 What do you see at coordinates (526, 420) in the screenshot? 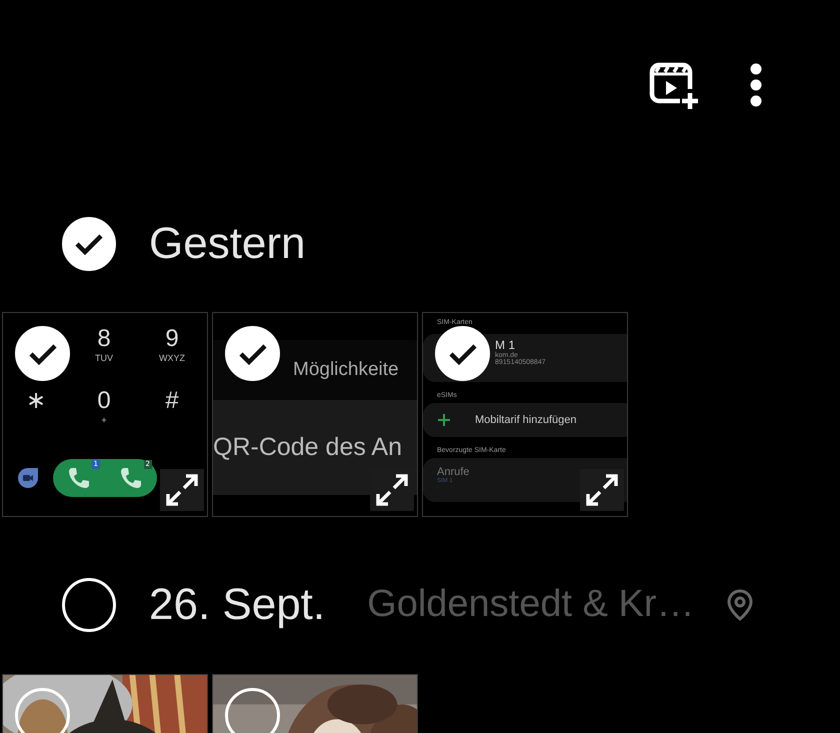
I see `add-plan-label: Mobiltarif hinzufügen` at bounding box center [526, 420].